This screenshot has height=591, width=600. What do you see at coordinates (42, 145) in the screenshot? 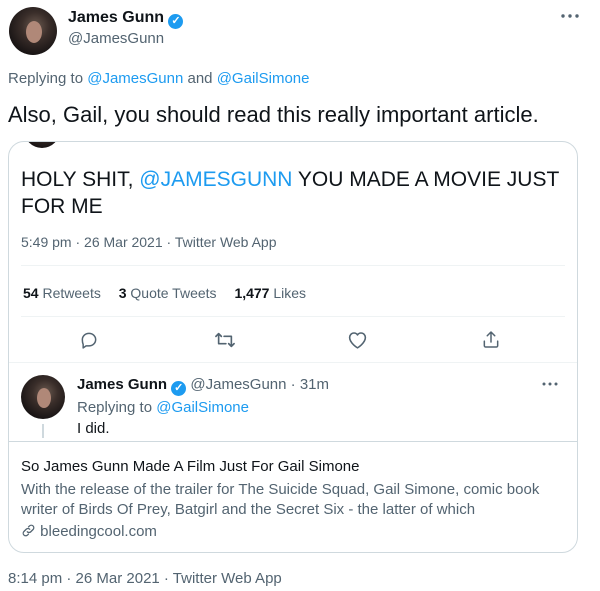
I see `quoted-avatar-partial` at bounding box center [42, 145].